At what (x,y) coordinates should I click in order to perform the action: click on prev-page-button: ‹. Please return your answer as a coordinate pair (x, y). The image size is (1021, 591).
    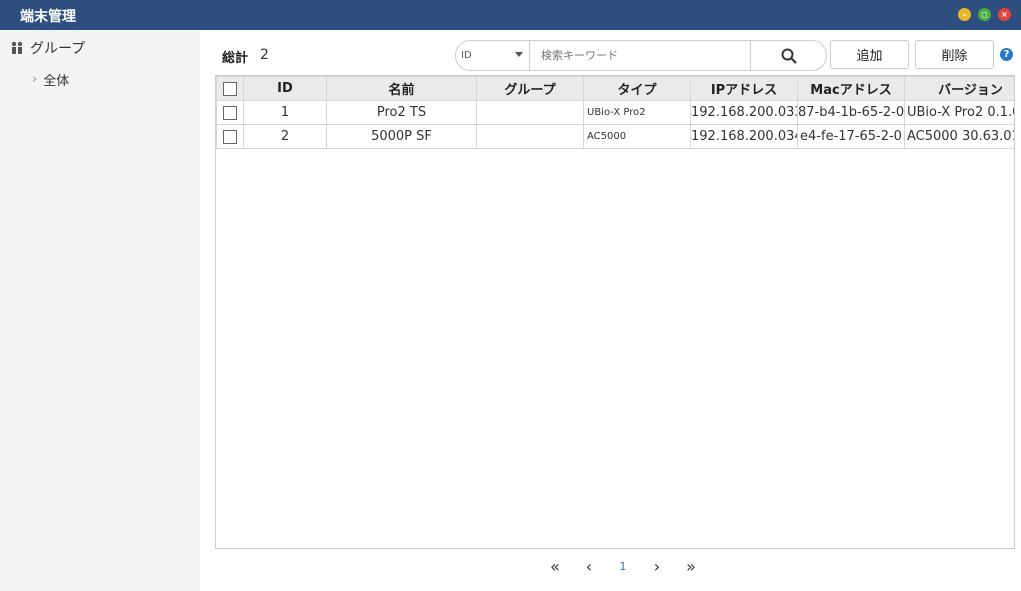
    Looking at the image, I should click on (589, 566).